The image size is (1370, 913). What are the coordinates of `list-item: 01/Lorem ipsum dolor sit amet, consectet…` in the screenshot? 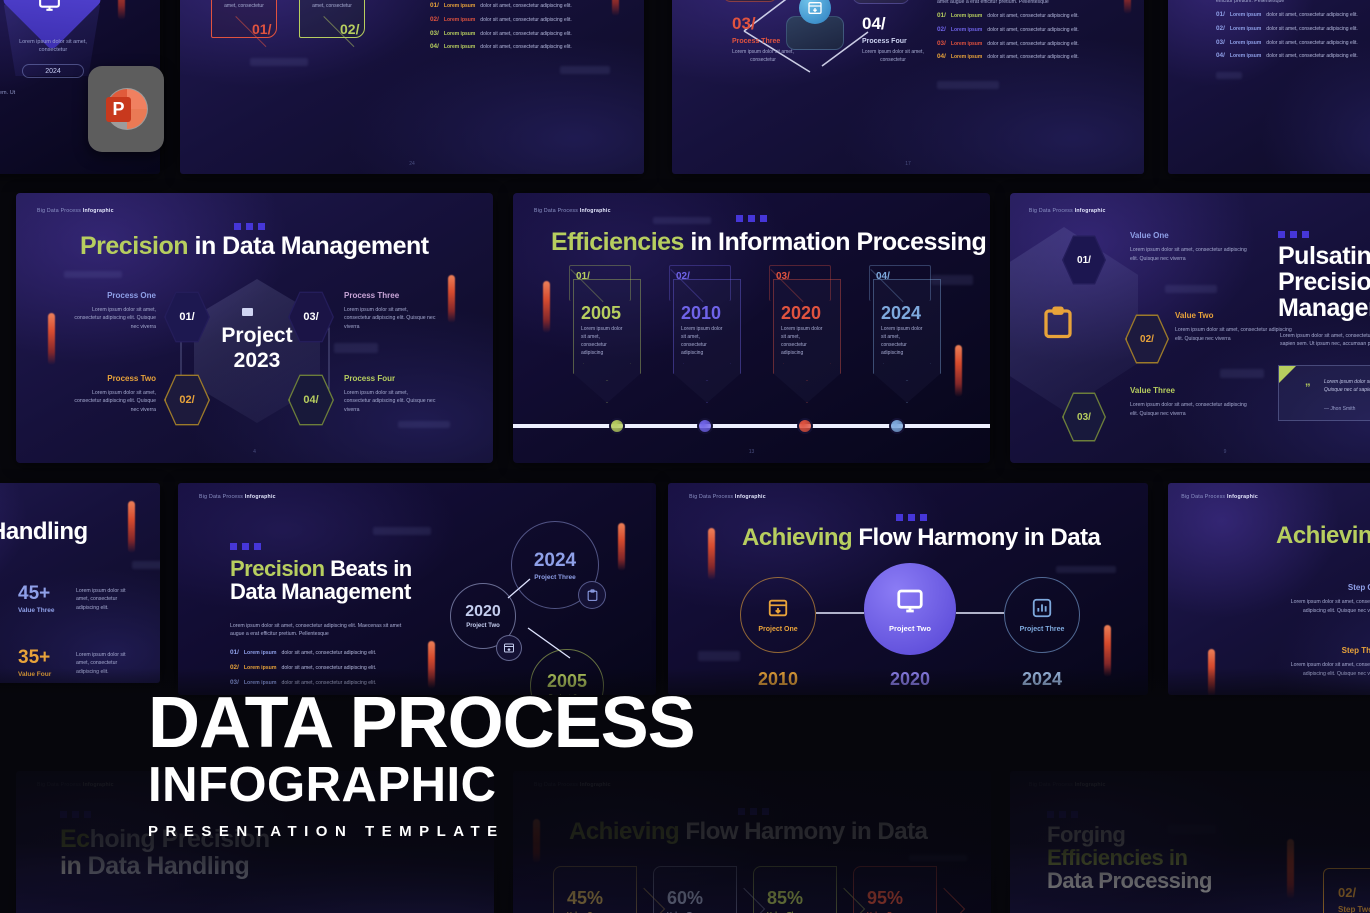 It's located at (535, 5).